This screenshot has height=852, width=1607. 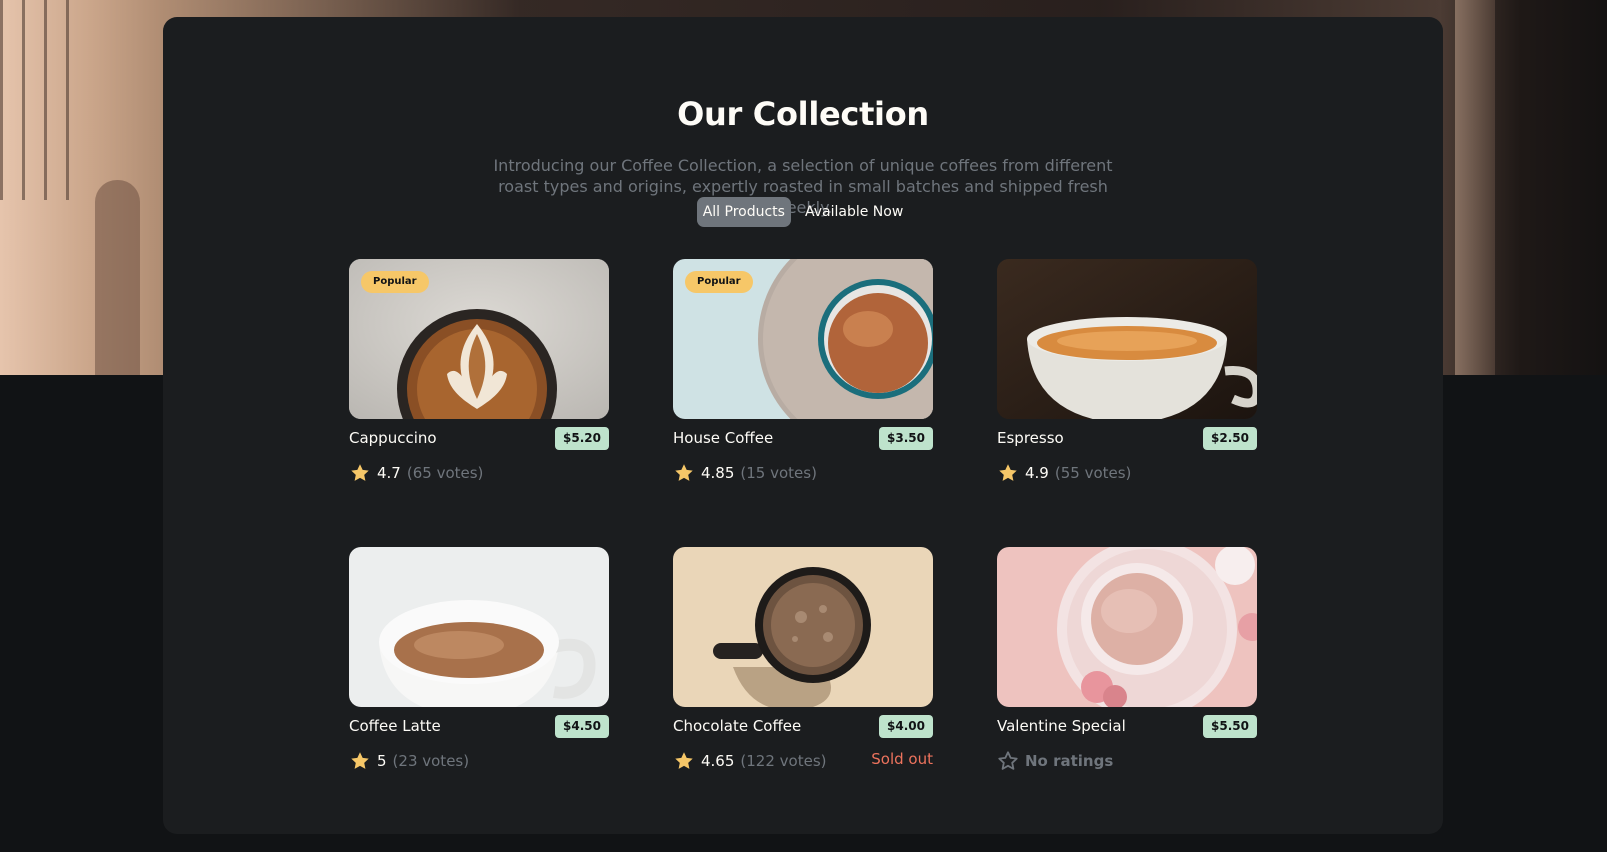 I want to click on product-card-cappuccino: Popular Cappuccino $5.20 4.7 (65 votes), so click(x=479, y=374).